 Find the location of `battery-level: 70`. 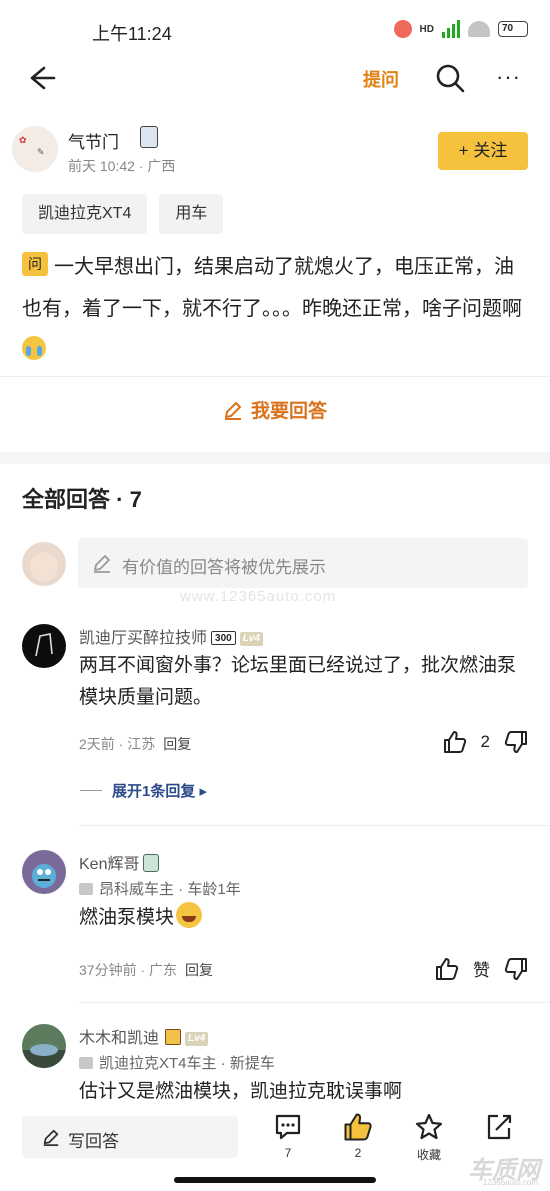

battery-level: 70 is located at coordinates (508, 28).